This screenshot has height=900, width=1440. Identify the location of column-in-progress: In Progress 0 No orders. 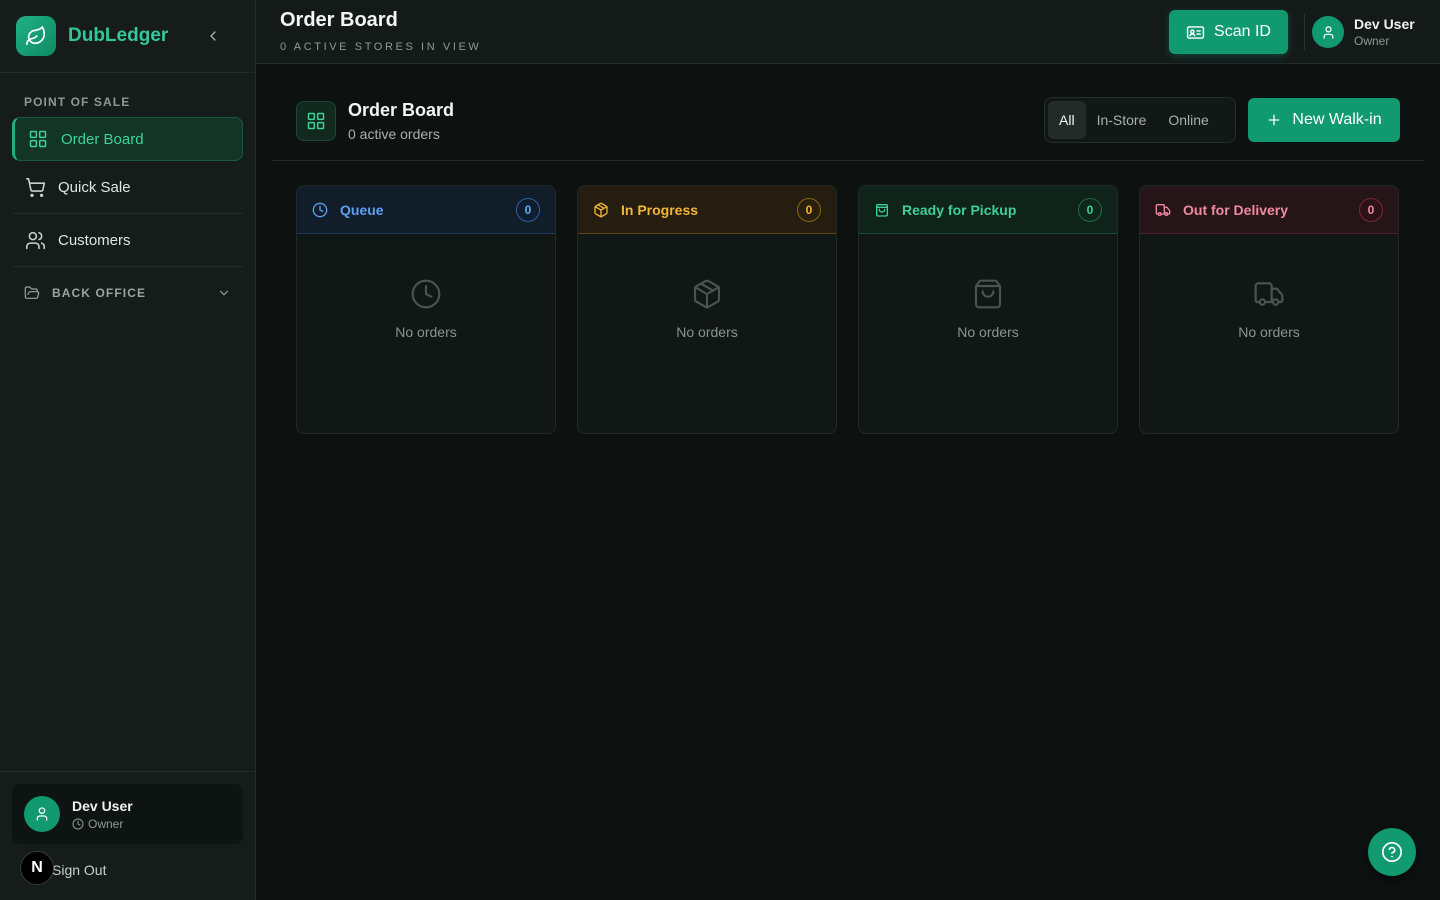
(707, 309).